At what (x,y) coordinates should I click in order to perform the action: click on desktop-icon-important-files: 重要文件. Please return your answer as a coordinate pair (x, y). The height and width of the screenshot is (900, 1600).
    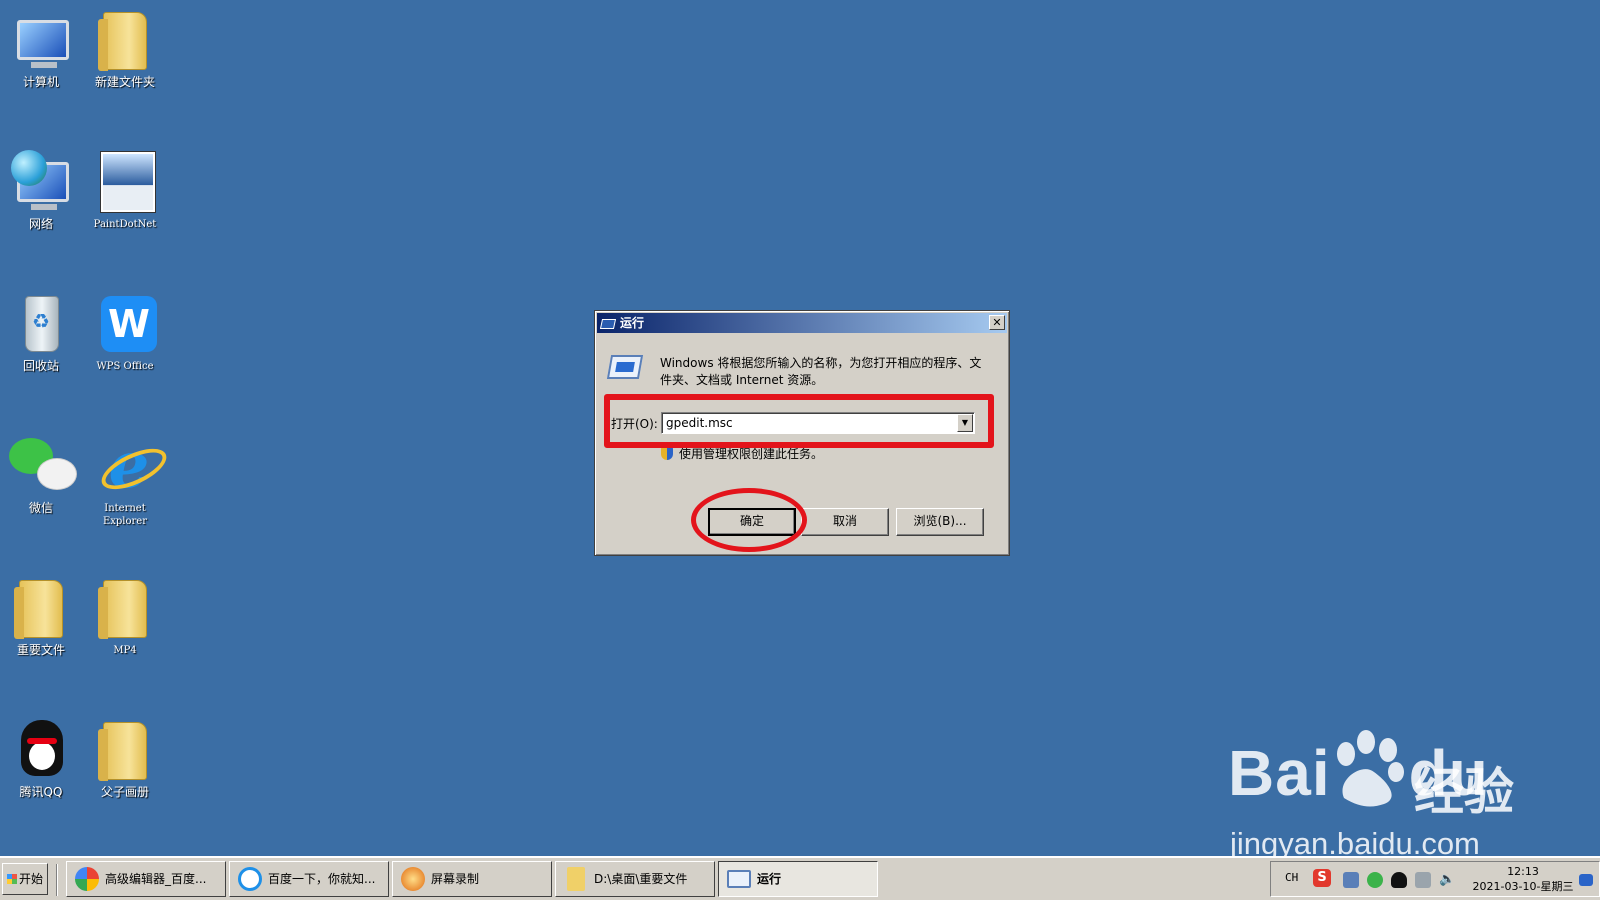
    Looking at the image, I should click on (41, 616).